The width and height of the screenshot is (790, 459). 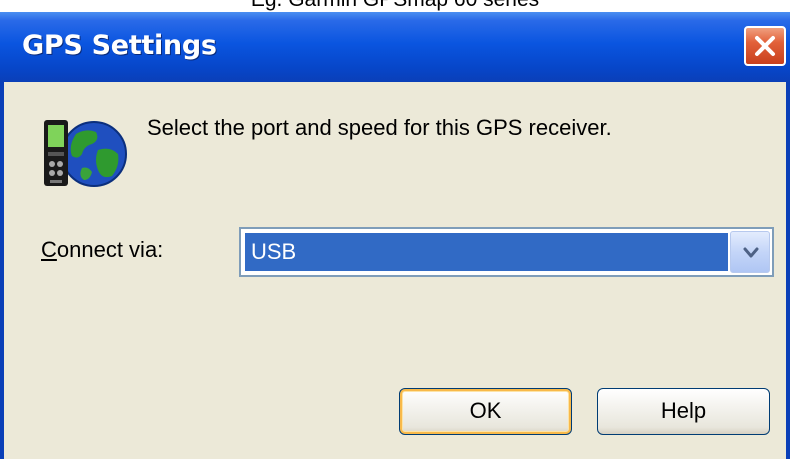 I want to click on ok-button: OK, so click(x=485, y=411).